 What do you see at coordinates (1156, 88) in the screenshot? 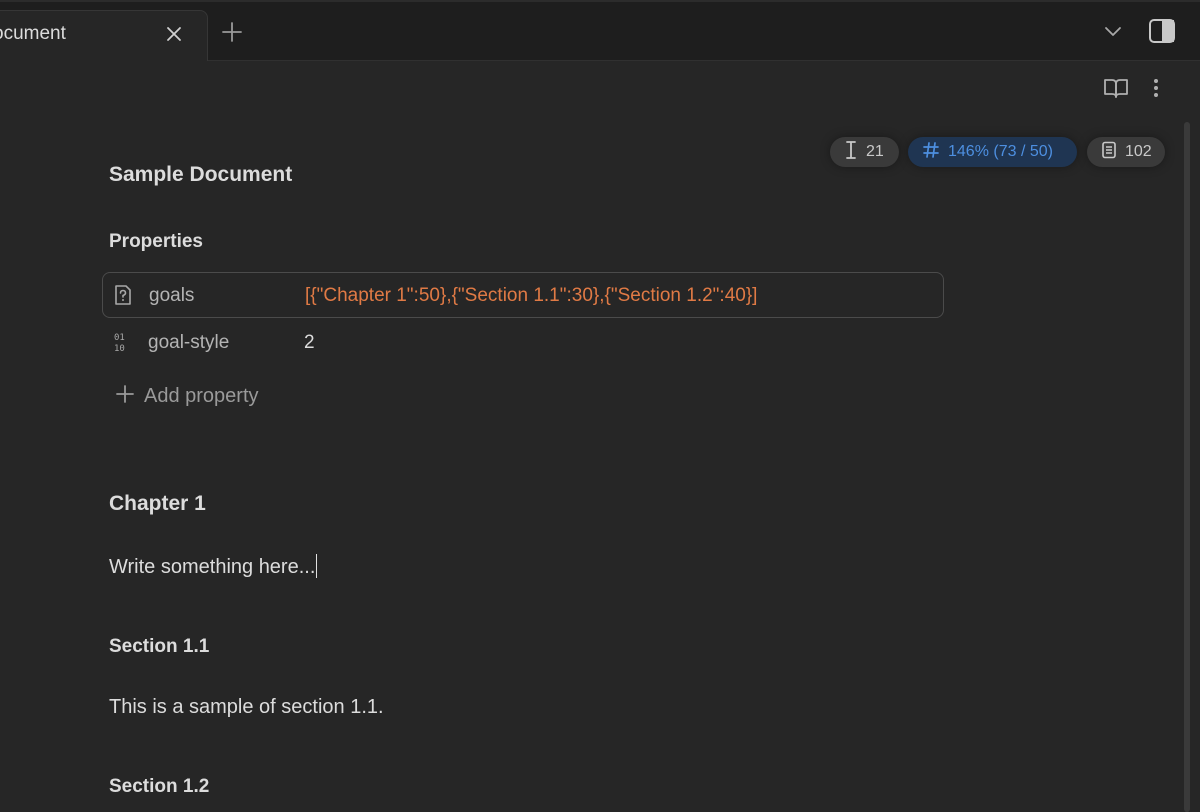
I see `more-options-icon` at bounding box center [1156, 88].